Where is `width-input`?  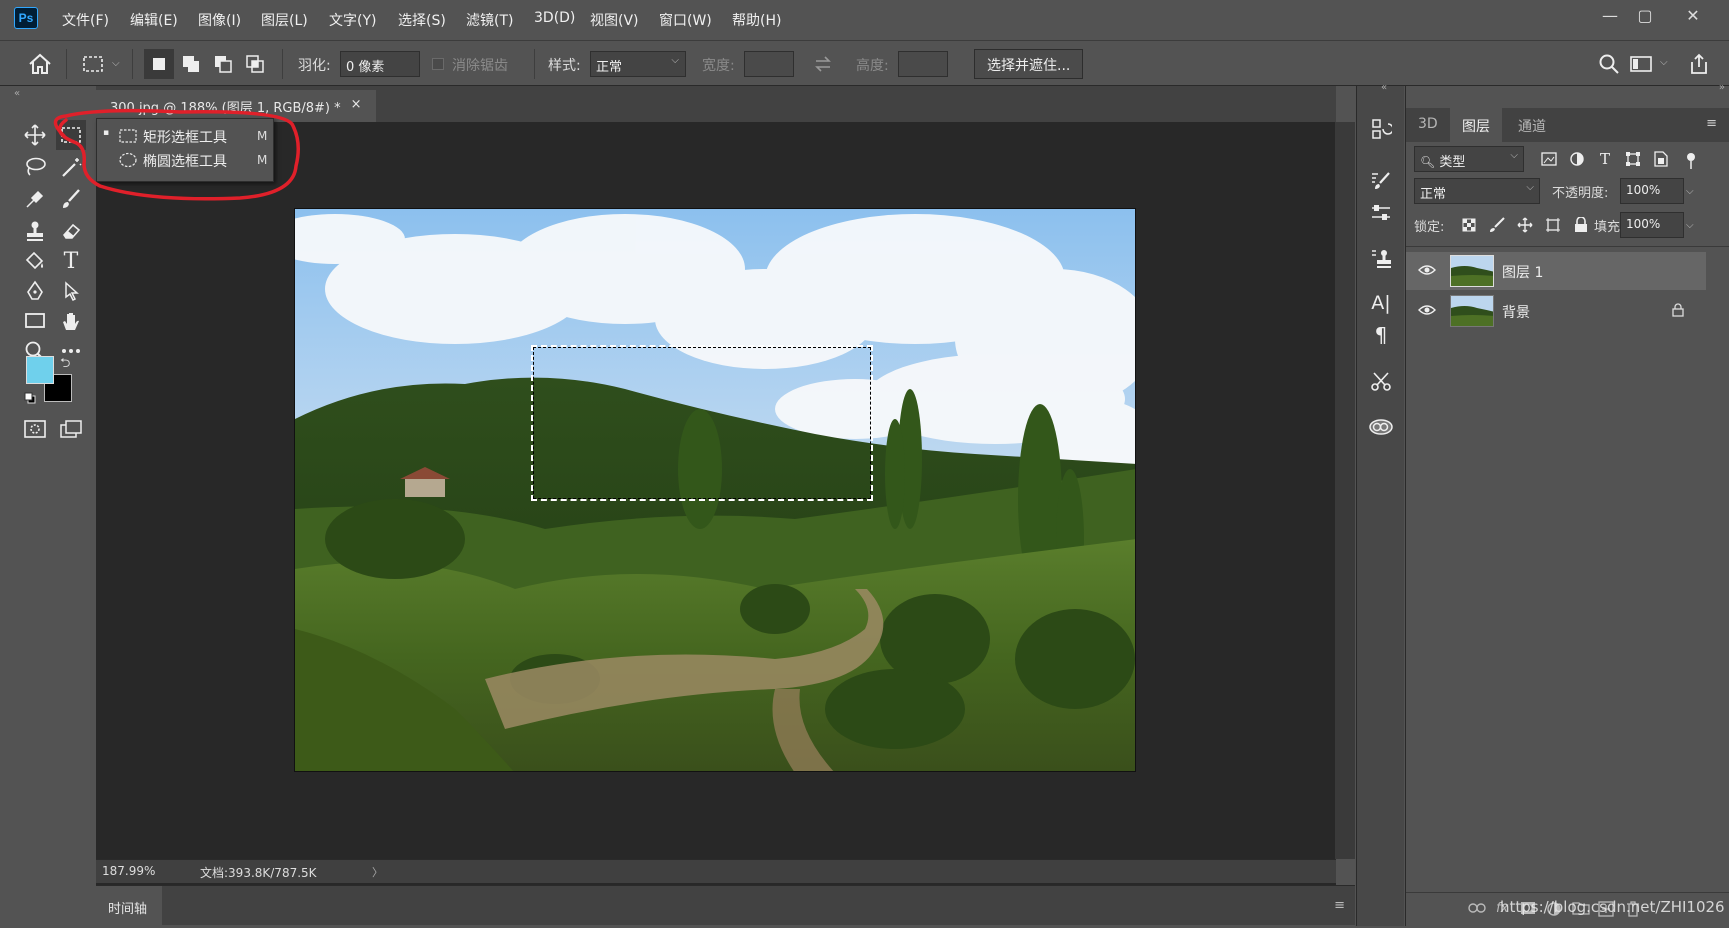 width-input is located at coordinates (769, 64).